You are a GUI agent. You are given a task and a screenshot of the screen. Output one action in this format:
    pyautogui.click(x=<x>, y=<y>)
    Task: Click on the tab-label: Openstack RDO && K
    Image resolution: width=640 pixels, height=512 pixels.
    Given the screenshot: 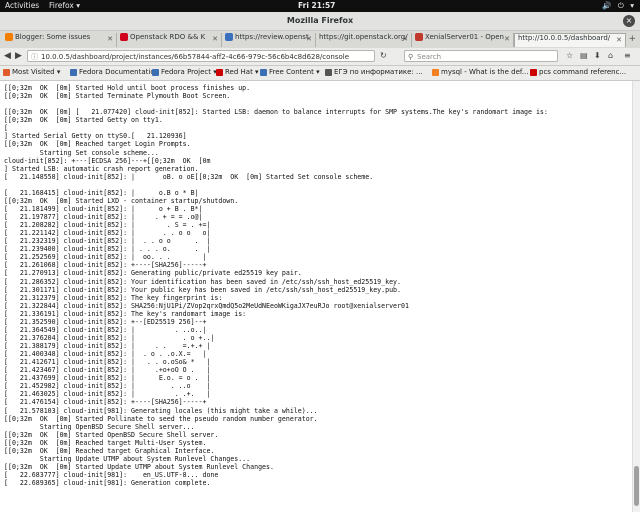 What is the action you would take?
    pyautogui.click(x=168, y=37)
    